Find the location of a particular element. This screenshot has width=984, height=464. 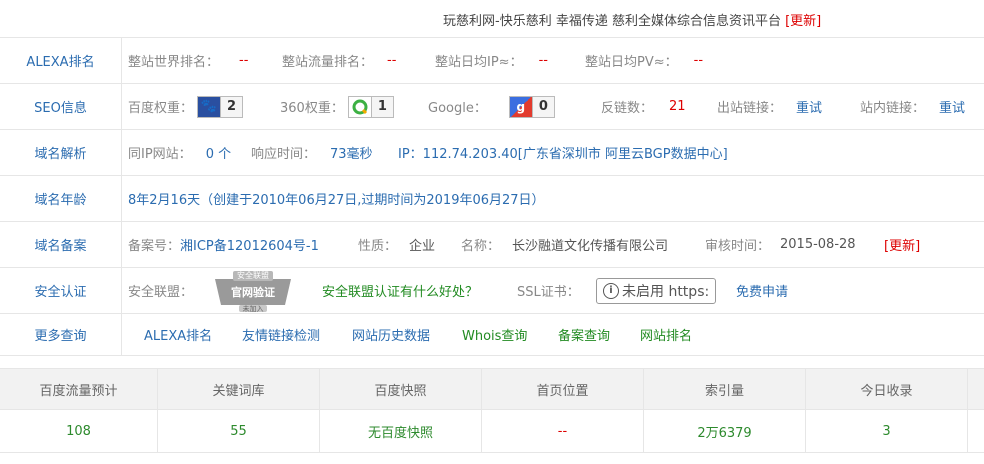

icp-no-label: 备案号： is located at coordinates (154, 246).